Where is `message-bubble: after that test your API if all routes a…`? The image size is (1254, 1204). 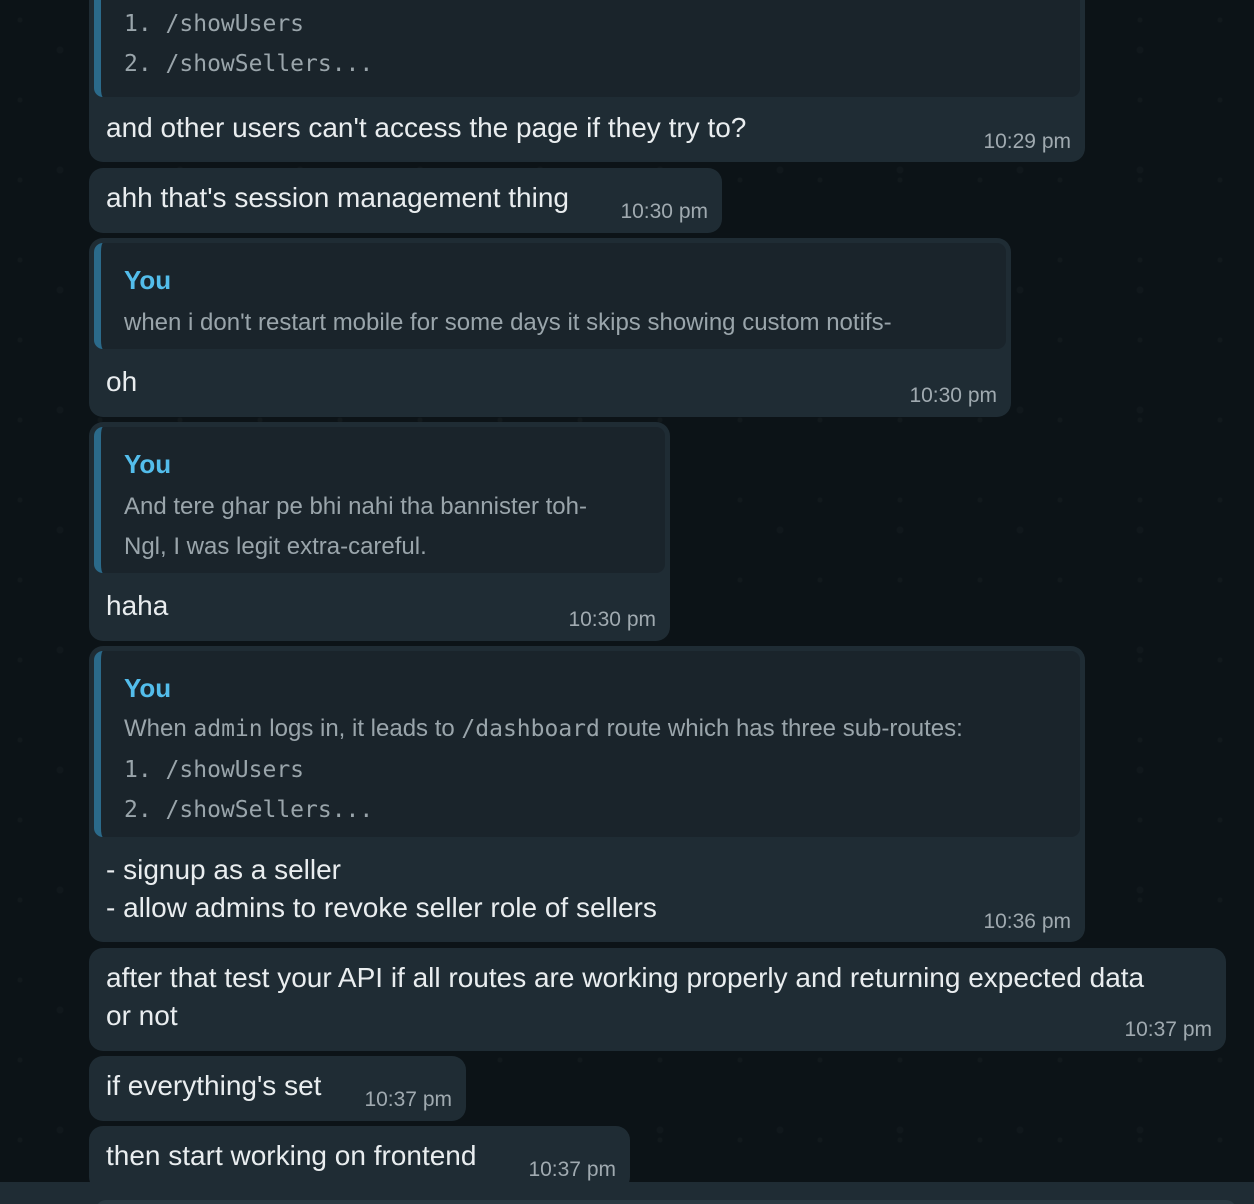
message-bubble: after that test your API if all routes a… is located at coordinates (657, 999).